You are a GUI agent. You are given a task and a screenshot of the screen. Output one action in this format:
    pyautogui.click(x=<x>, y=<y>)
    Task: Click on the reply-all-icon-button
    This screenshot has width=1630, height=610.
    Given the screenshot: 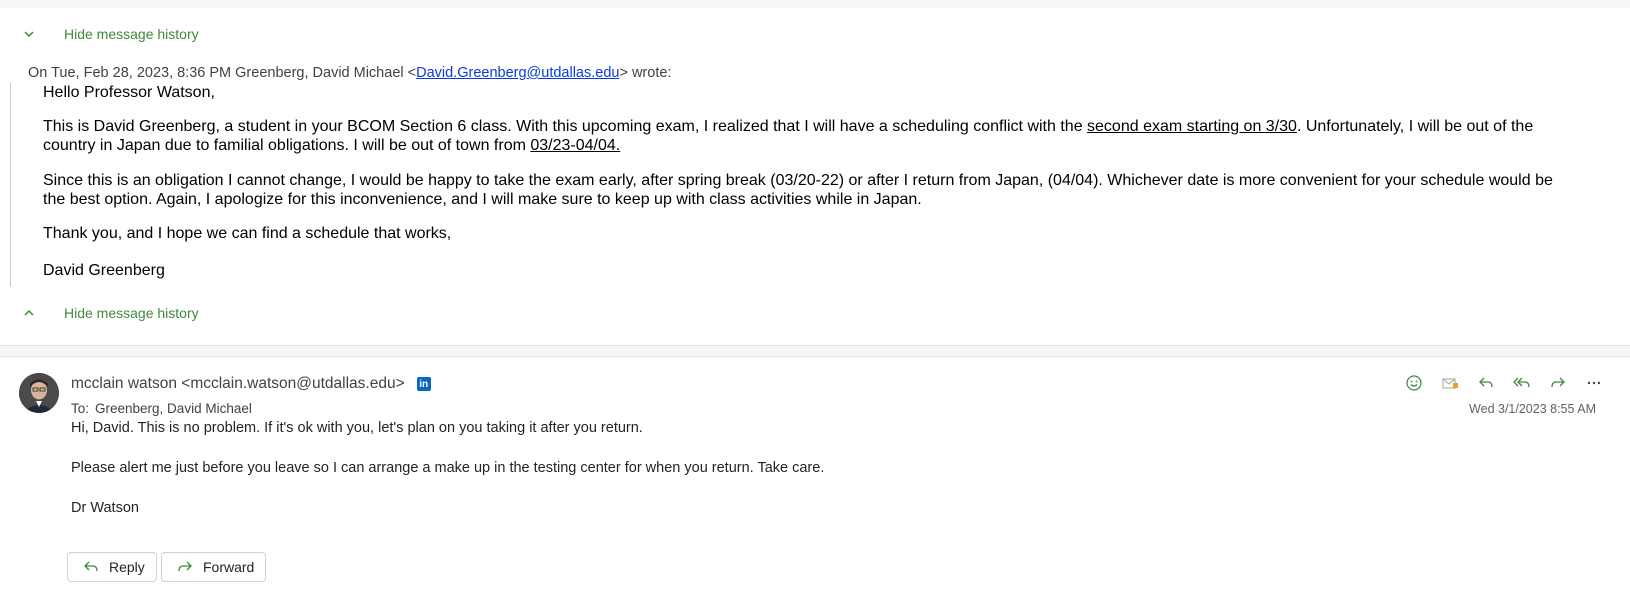 What is the action you would take?
    pyautogui.click(x=1522, y=383)
    